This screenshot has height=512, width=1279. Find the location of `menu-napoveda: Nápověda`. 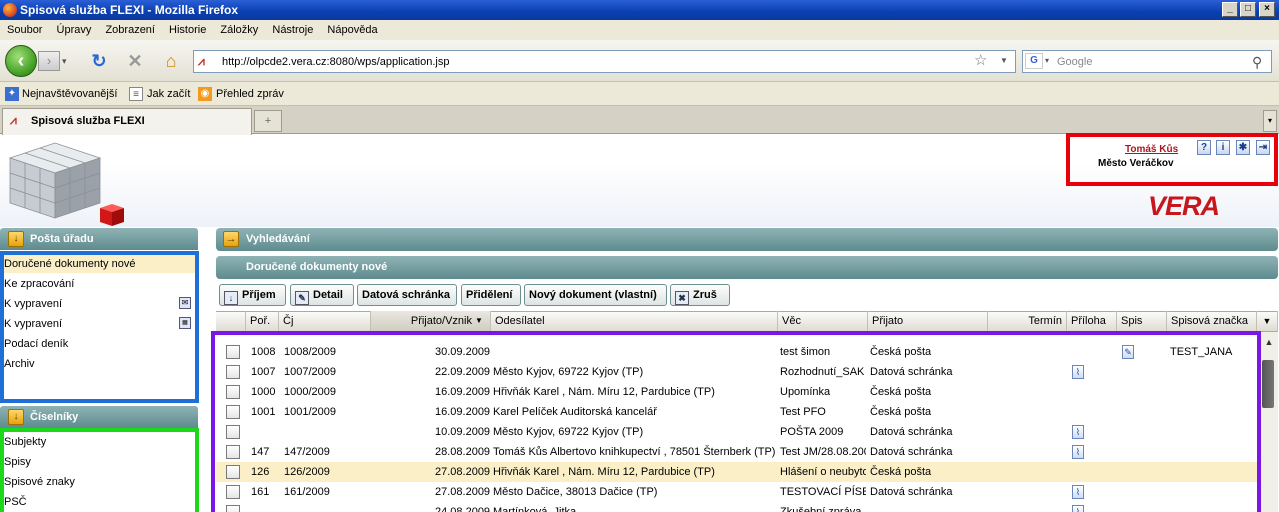

menu-napoveda: Nápověda is located at coordinates (352, 30).